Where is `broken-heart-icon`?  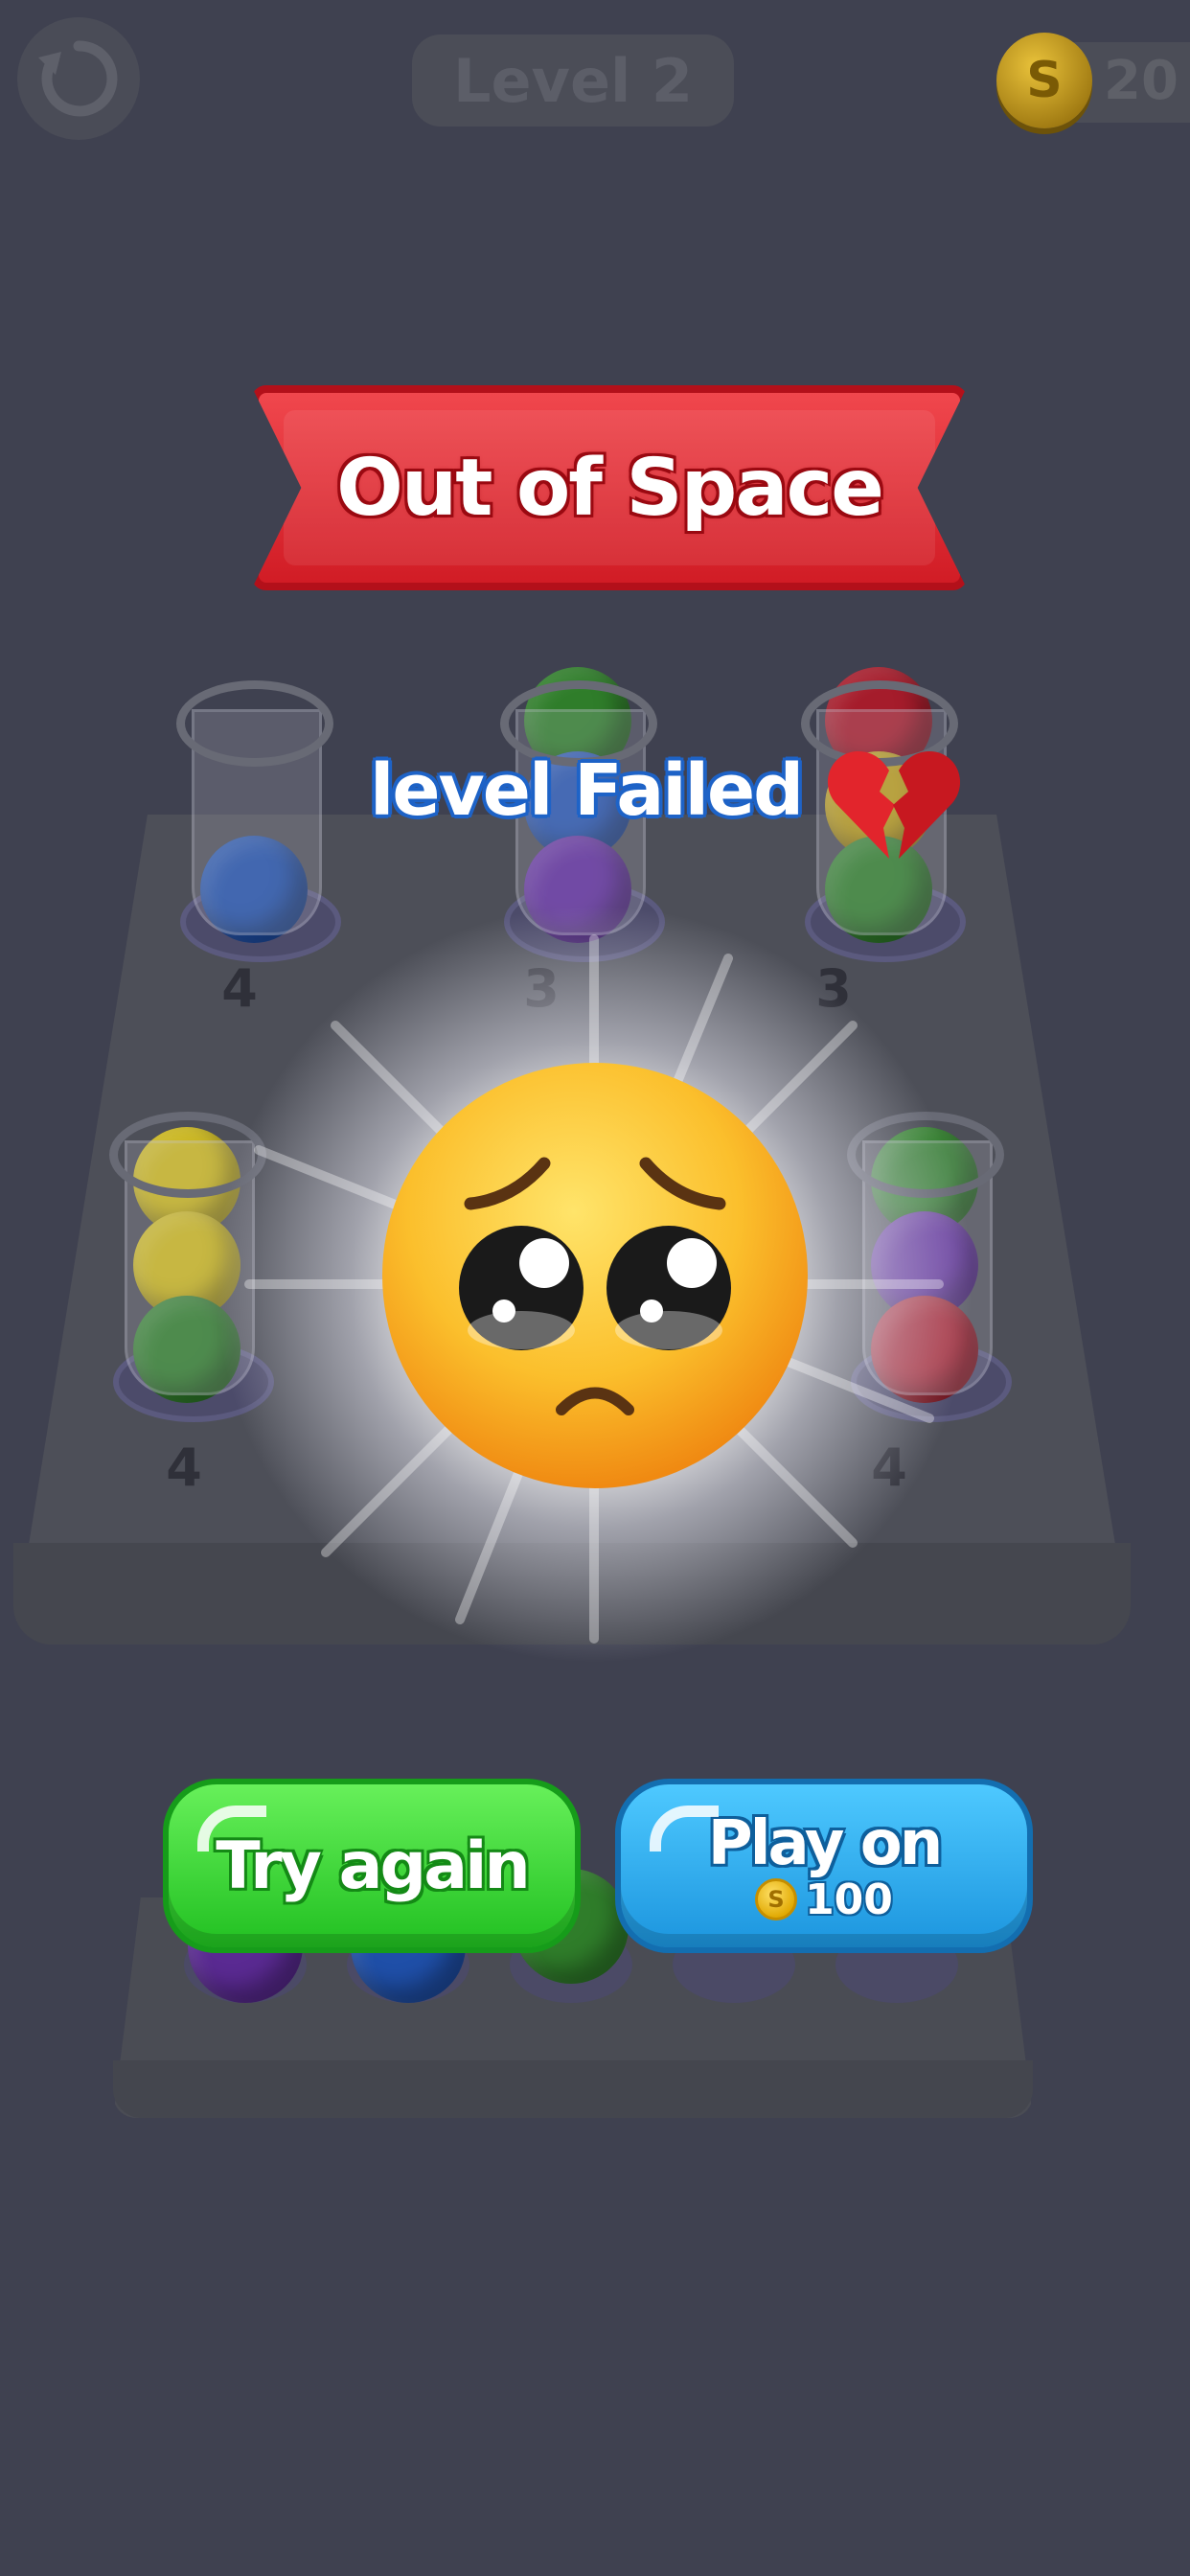 broken-heart-icon is located at coordinates (894, 805).